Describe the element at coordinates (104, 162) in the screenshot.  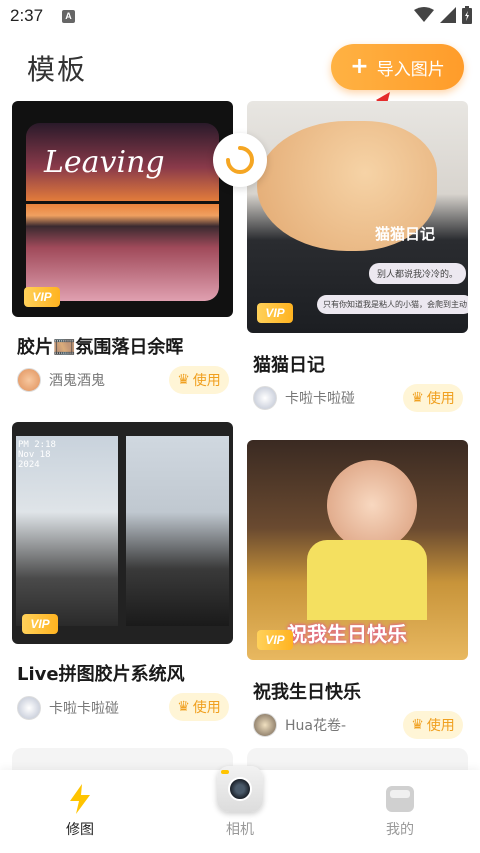
I see `template-image-text: Leaving` at that location.